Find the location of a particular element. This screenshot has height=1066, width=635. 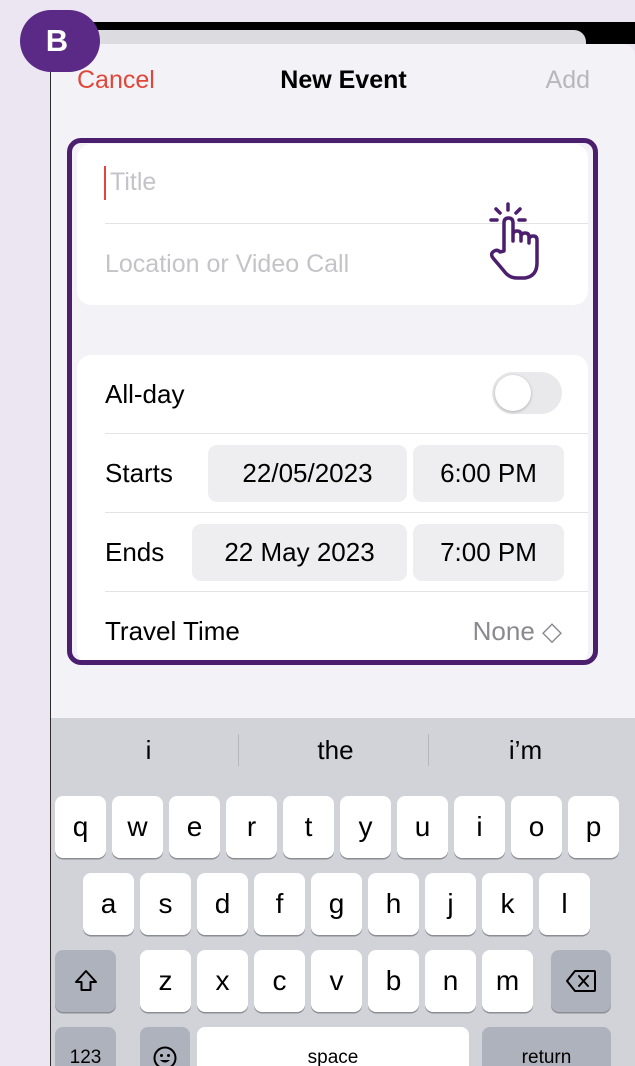

key-q: q is located at coordinates (80, 827).